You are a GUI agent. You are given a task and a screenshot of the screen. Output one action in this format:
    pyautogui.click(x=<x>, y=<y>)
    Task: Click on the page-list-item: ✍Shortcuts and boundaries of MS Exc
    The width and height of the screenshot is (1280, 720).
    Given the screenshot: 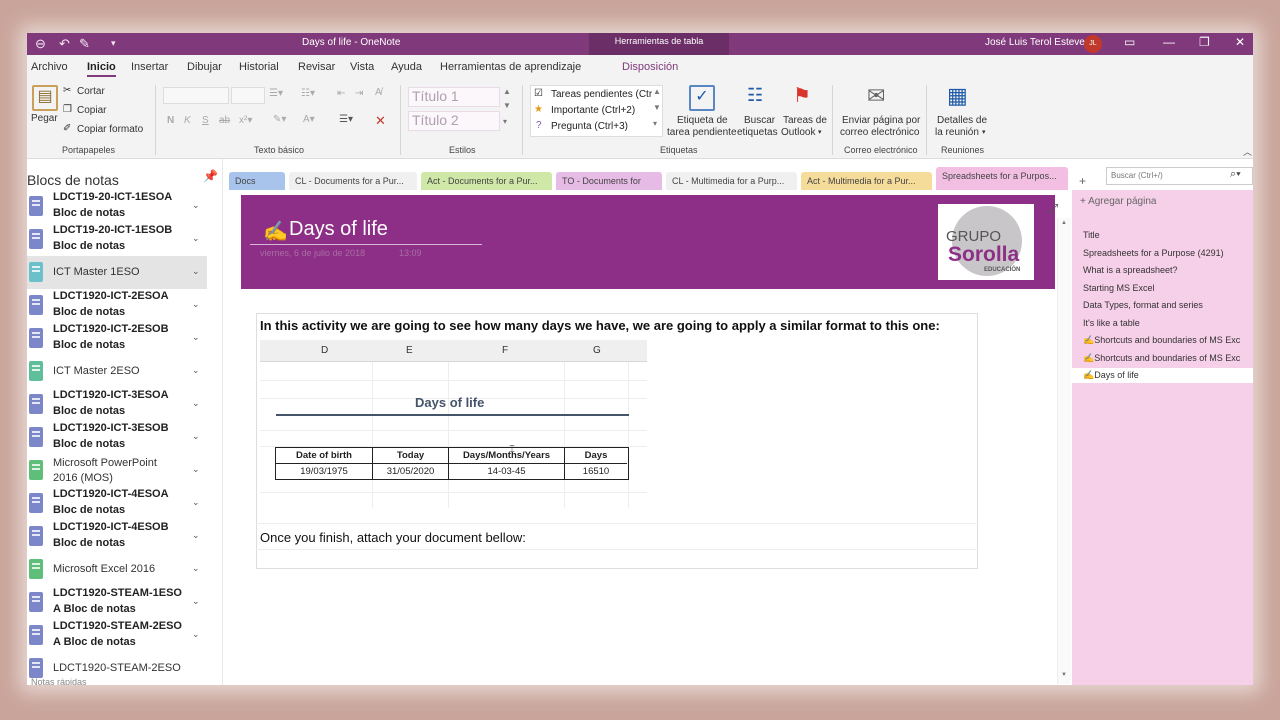 What is the action you would take?
    pyautogui.click(x=1166, y=358)
    